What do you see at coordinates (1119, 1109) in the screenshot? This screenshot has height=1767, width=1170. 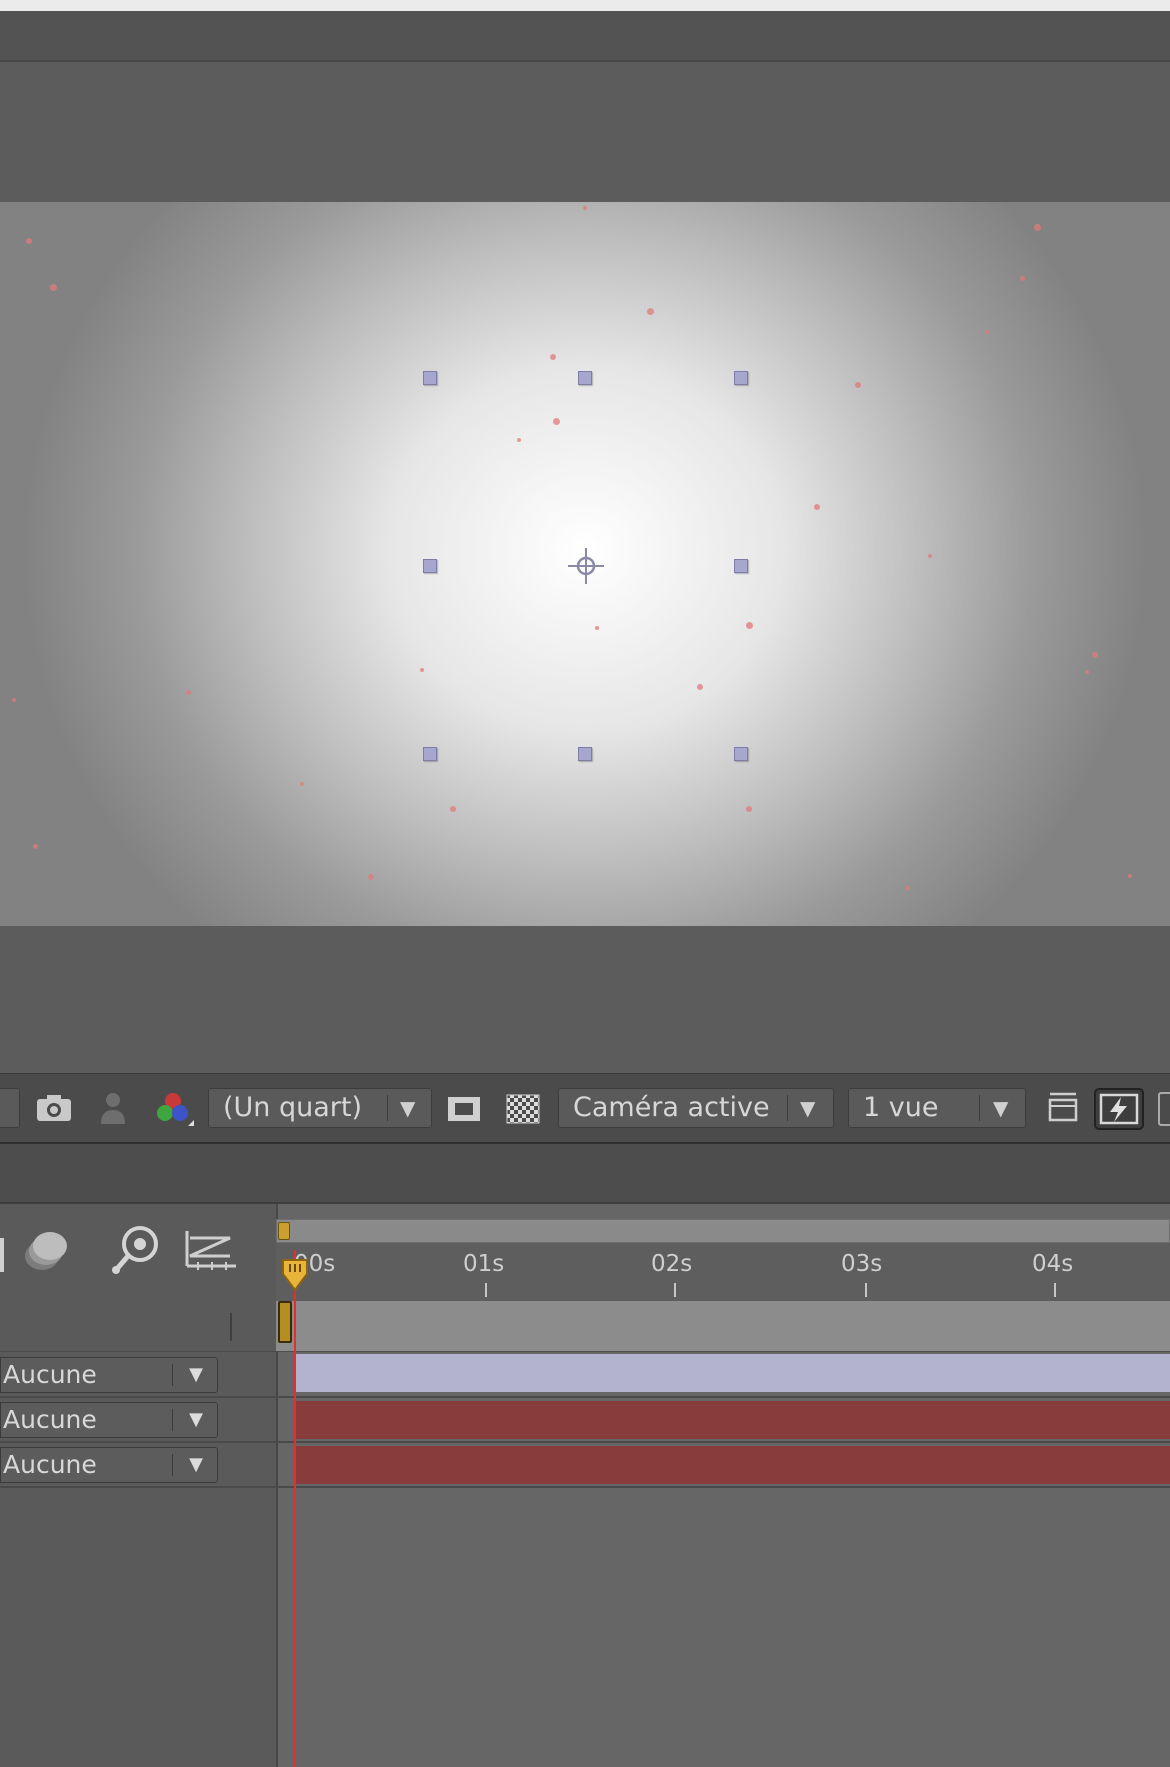 I see `fast-preview-icon` at bounding box center [1119, 1109].